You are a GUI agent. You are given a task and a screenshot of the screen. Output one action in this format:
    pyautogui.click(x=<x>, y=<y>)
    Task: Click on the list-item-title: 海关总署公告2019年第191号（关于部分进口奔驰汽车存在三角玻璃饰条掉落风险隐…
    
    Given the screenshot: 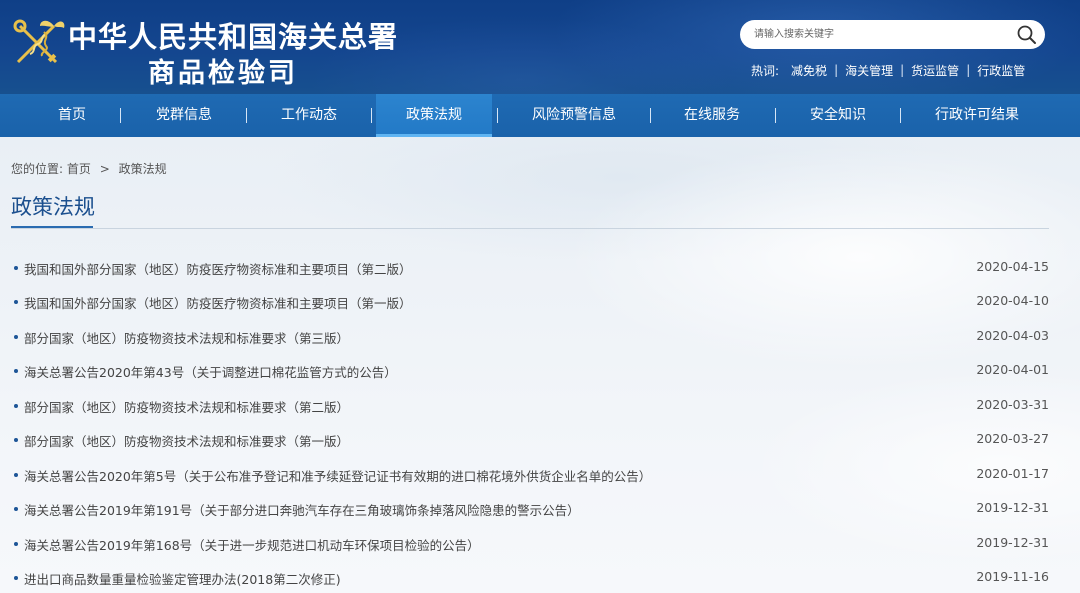 What is the action you would take?
    pyautogui.click(x=302, y=509)
    